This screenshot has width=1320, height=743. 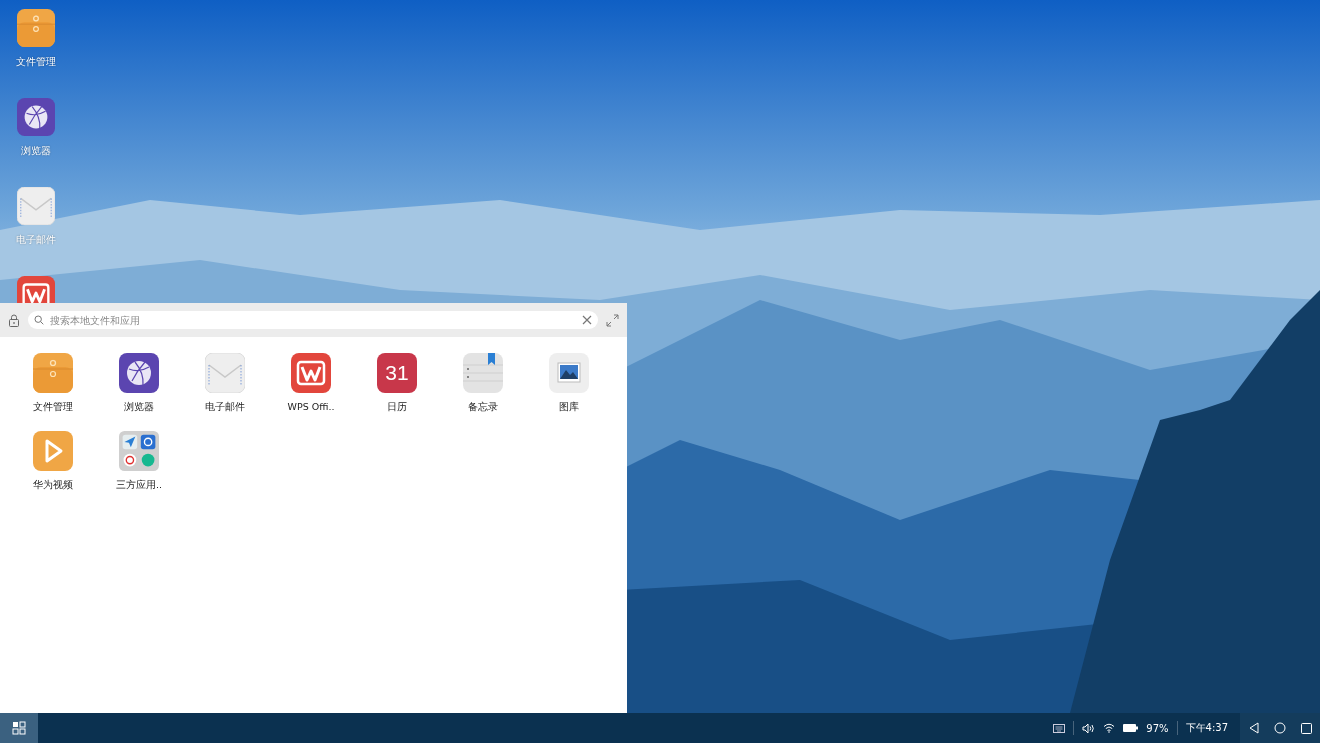 I want to click on icon-label: 浏览器, so click(x=36, y=151).